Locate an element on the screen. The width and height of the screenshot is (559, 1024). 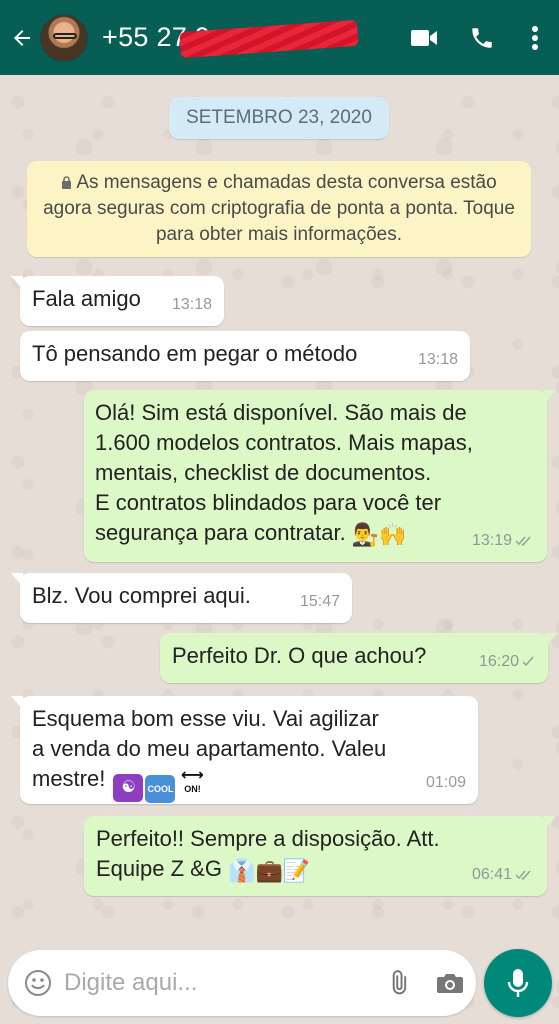
shirt-tie-emoji-icon: 👔 is located at coordinates (242, 870).